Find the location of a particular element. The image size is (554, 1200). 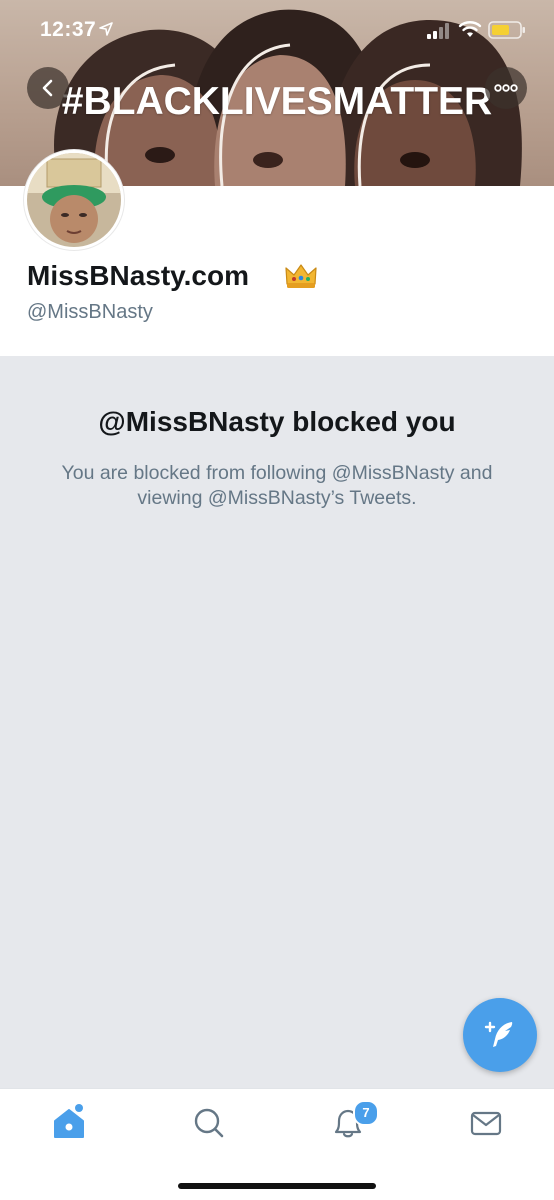

profile-name: MissBNasty.com is located at coordinates (138, 275).